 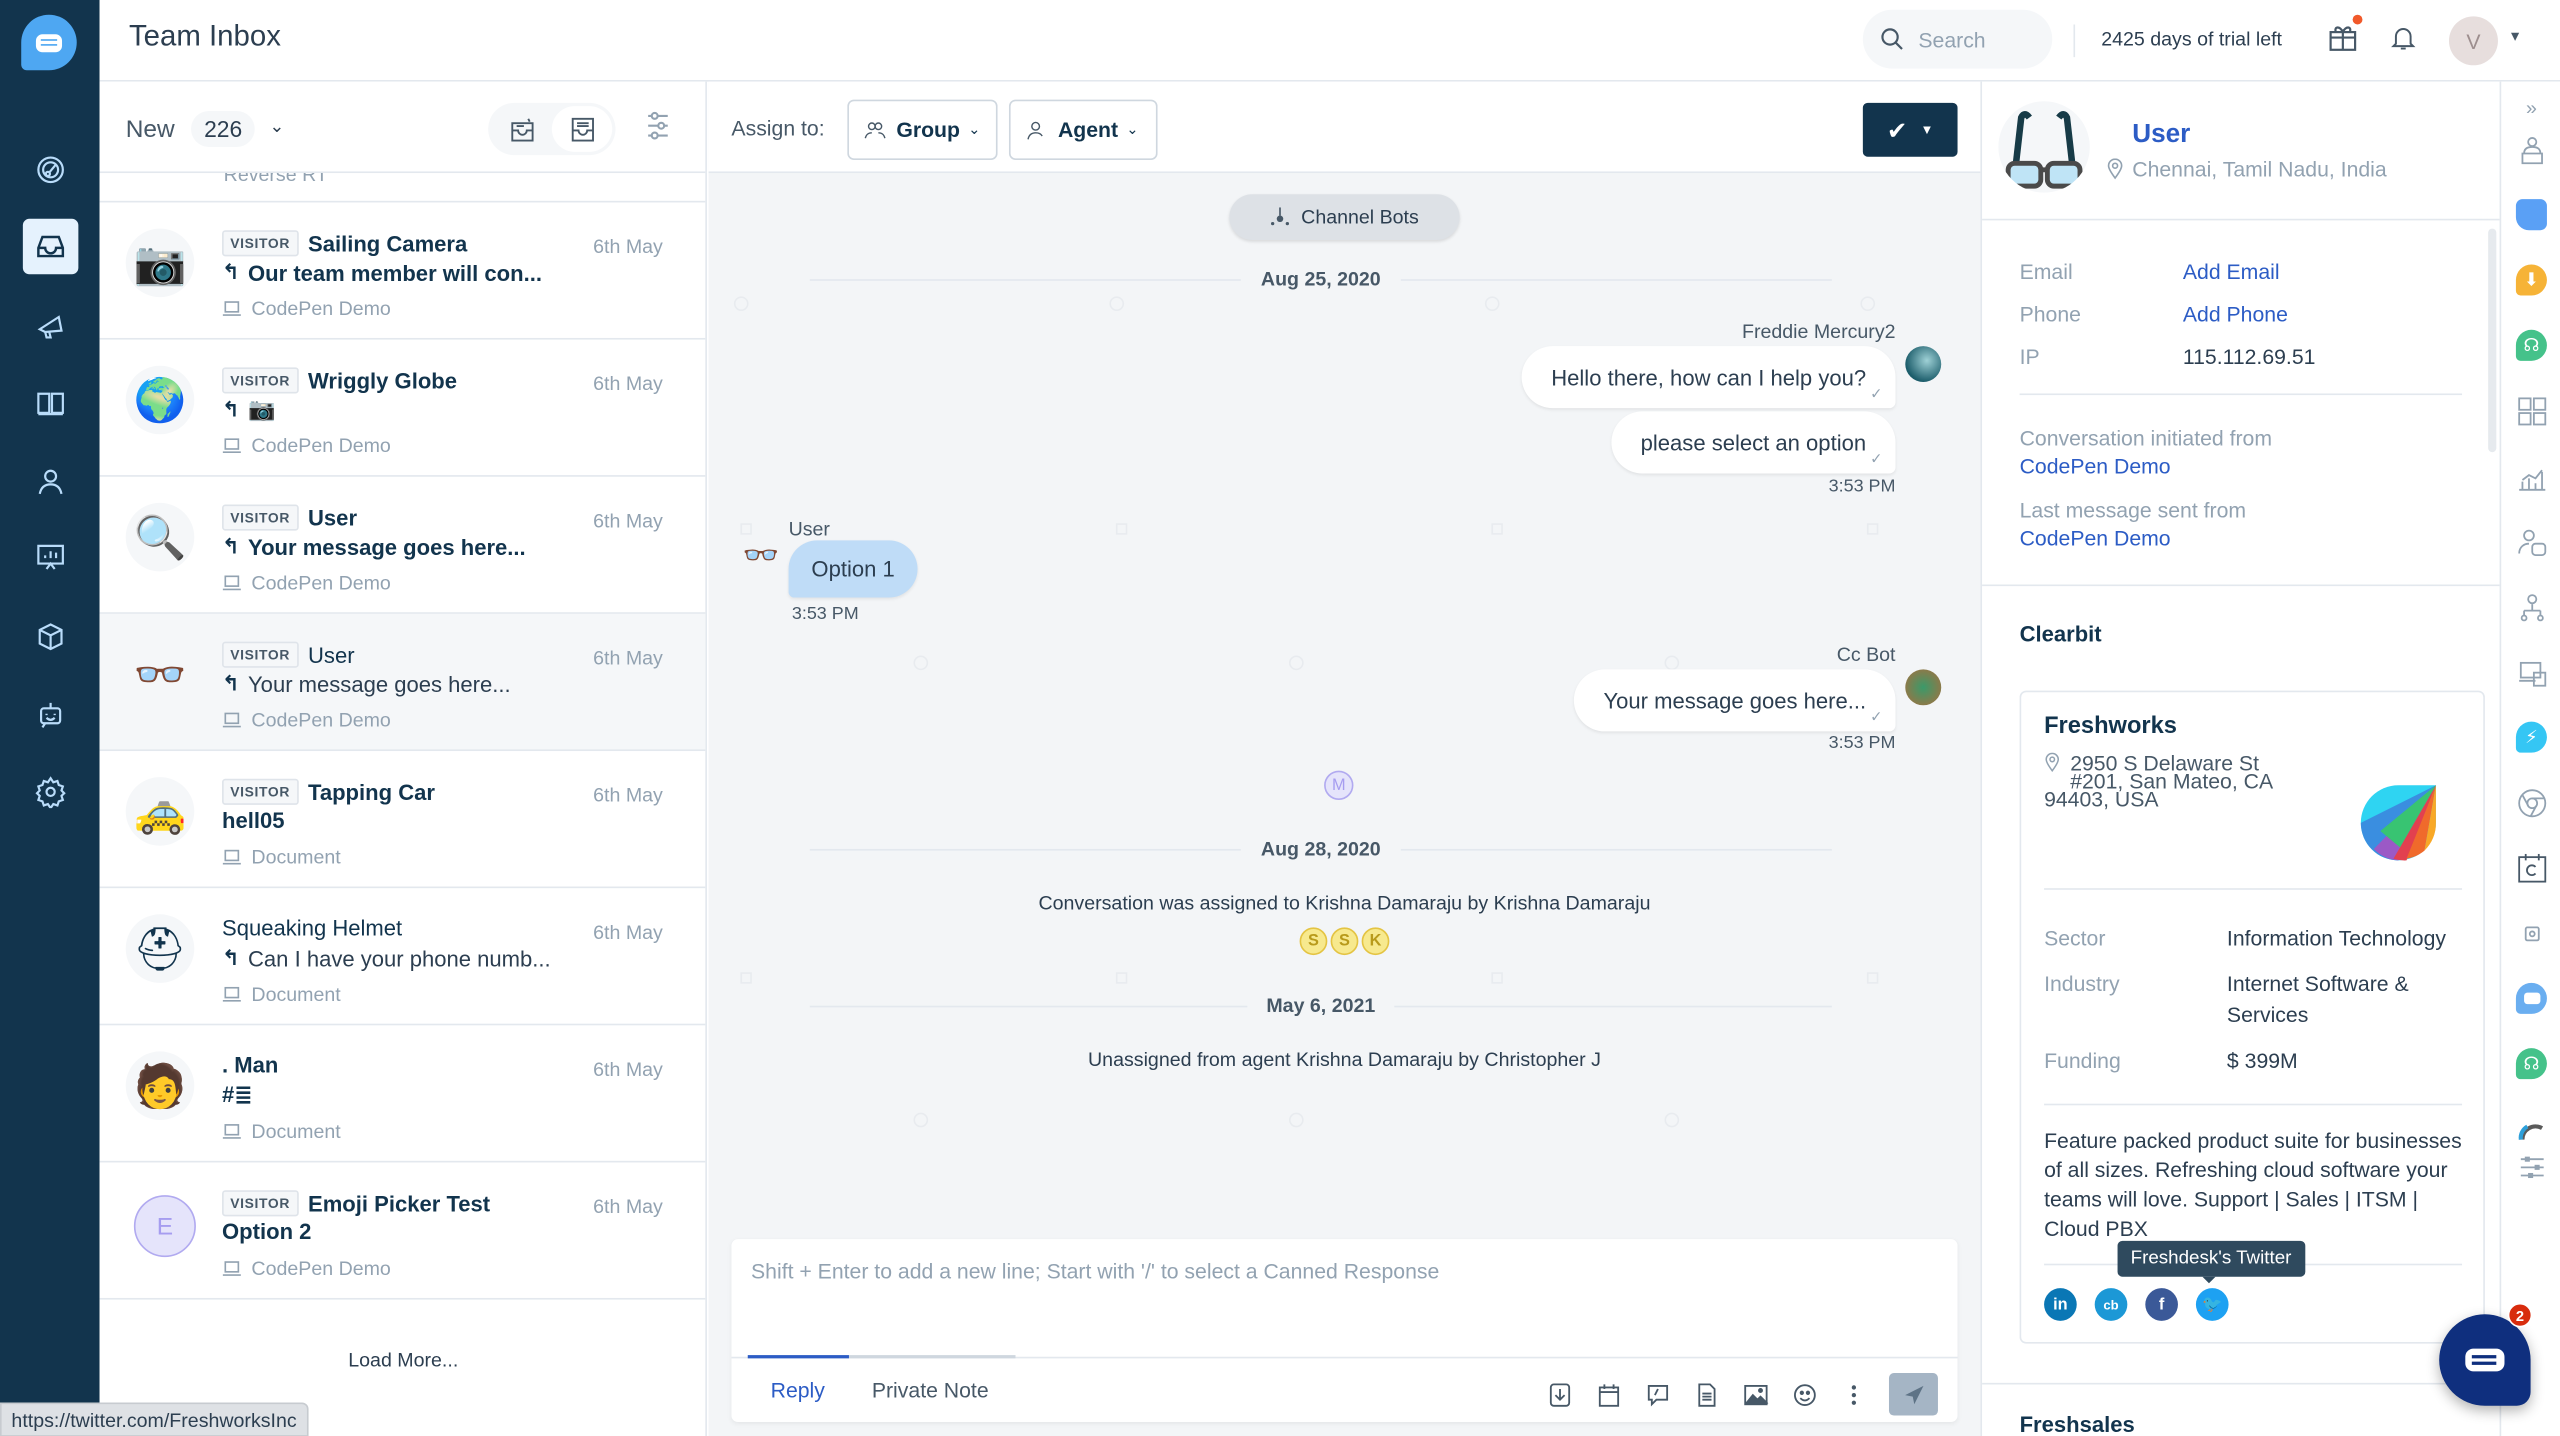 I want to click on settings-icon, so click(x=51, y=792).